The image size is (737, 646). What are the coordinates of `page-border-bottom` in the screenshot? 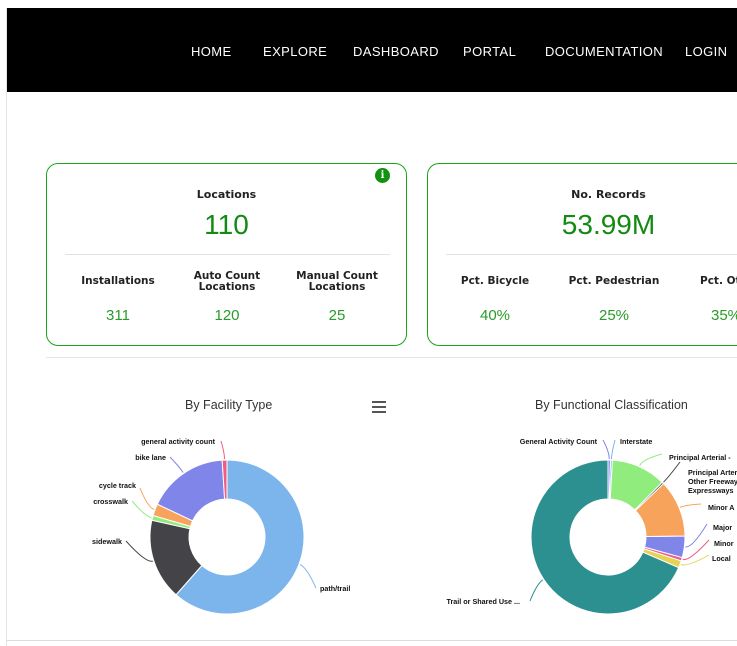 It's located at (371, 640).